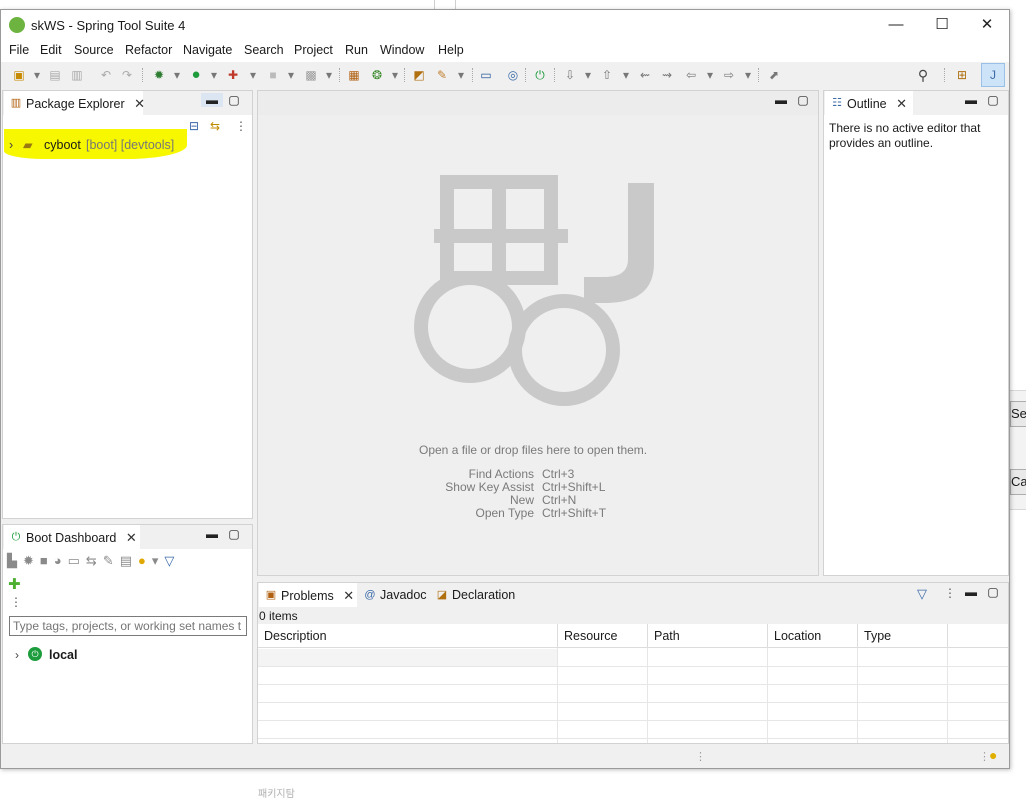 This screenshot has height=800, width=1026. Describe the element at coordinates (51, 50) in the screenshot. I see `menu-edit: Edit` at that location.